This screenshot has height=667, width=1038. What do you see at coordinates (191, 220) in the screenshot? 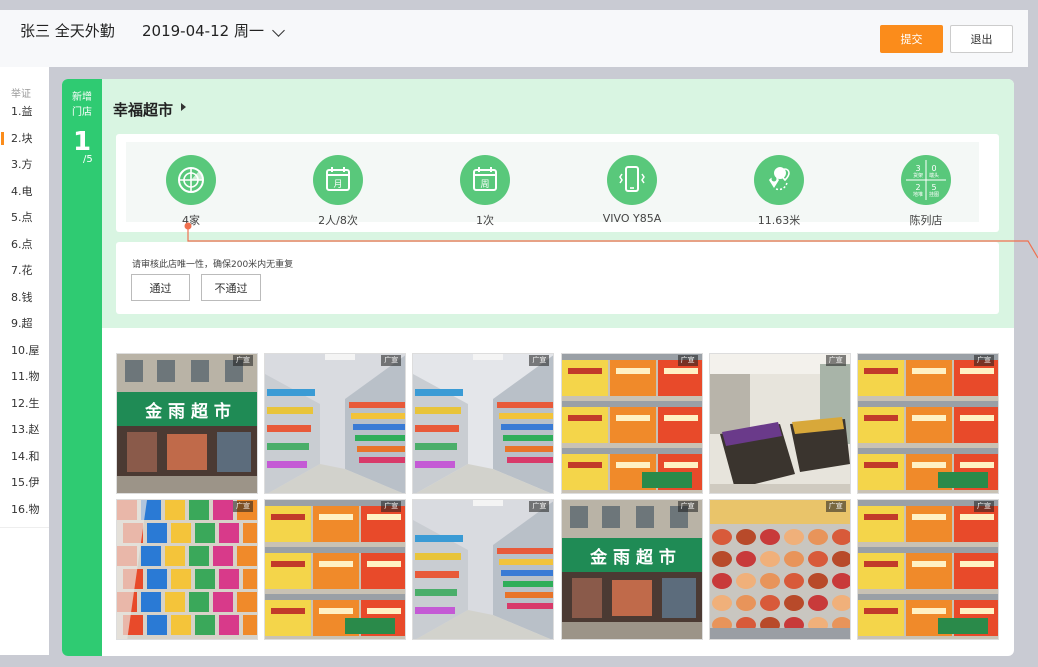
I see `stat-value: 4家` at bounding box center [191, 220].